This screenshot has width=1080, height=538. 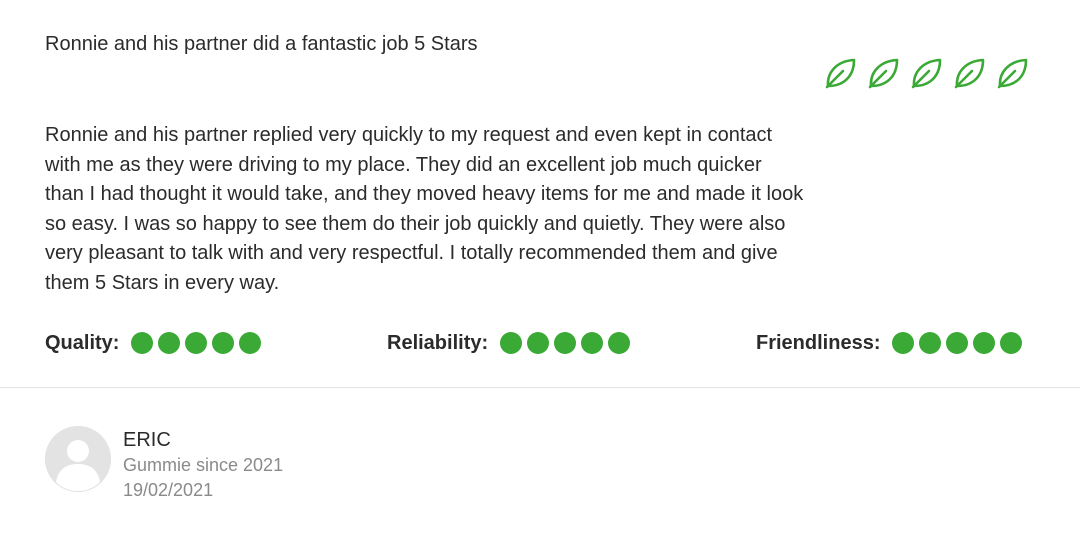 I want to click on rating-dots-reliability, so click(x=565, y=343).